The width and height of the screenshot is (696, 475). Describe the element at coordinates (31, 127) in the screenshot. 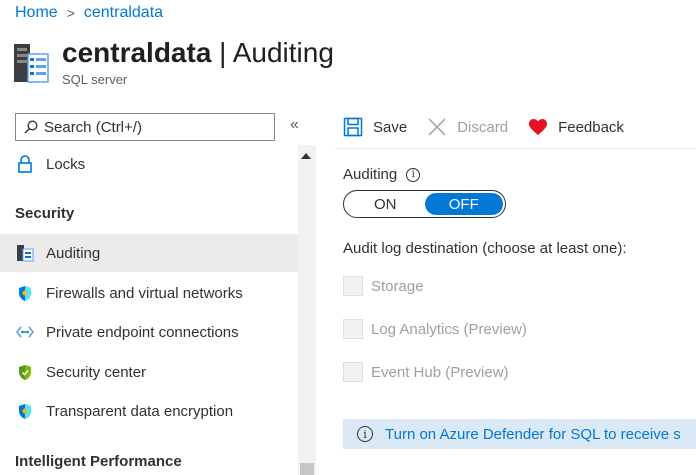

I see `search-icon` at that location.